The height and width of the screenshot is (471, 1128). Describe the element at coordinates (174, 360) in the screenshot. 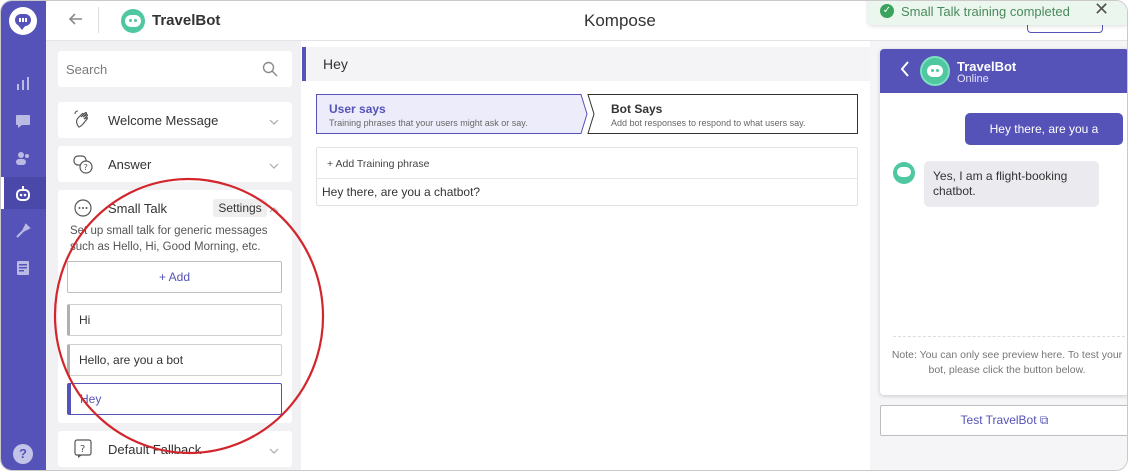

I see `small-talk-item: Hello, are you a bot` at that location.